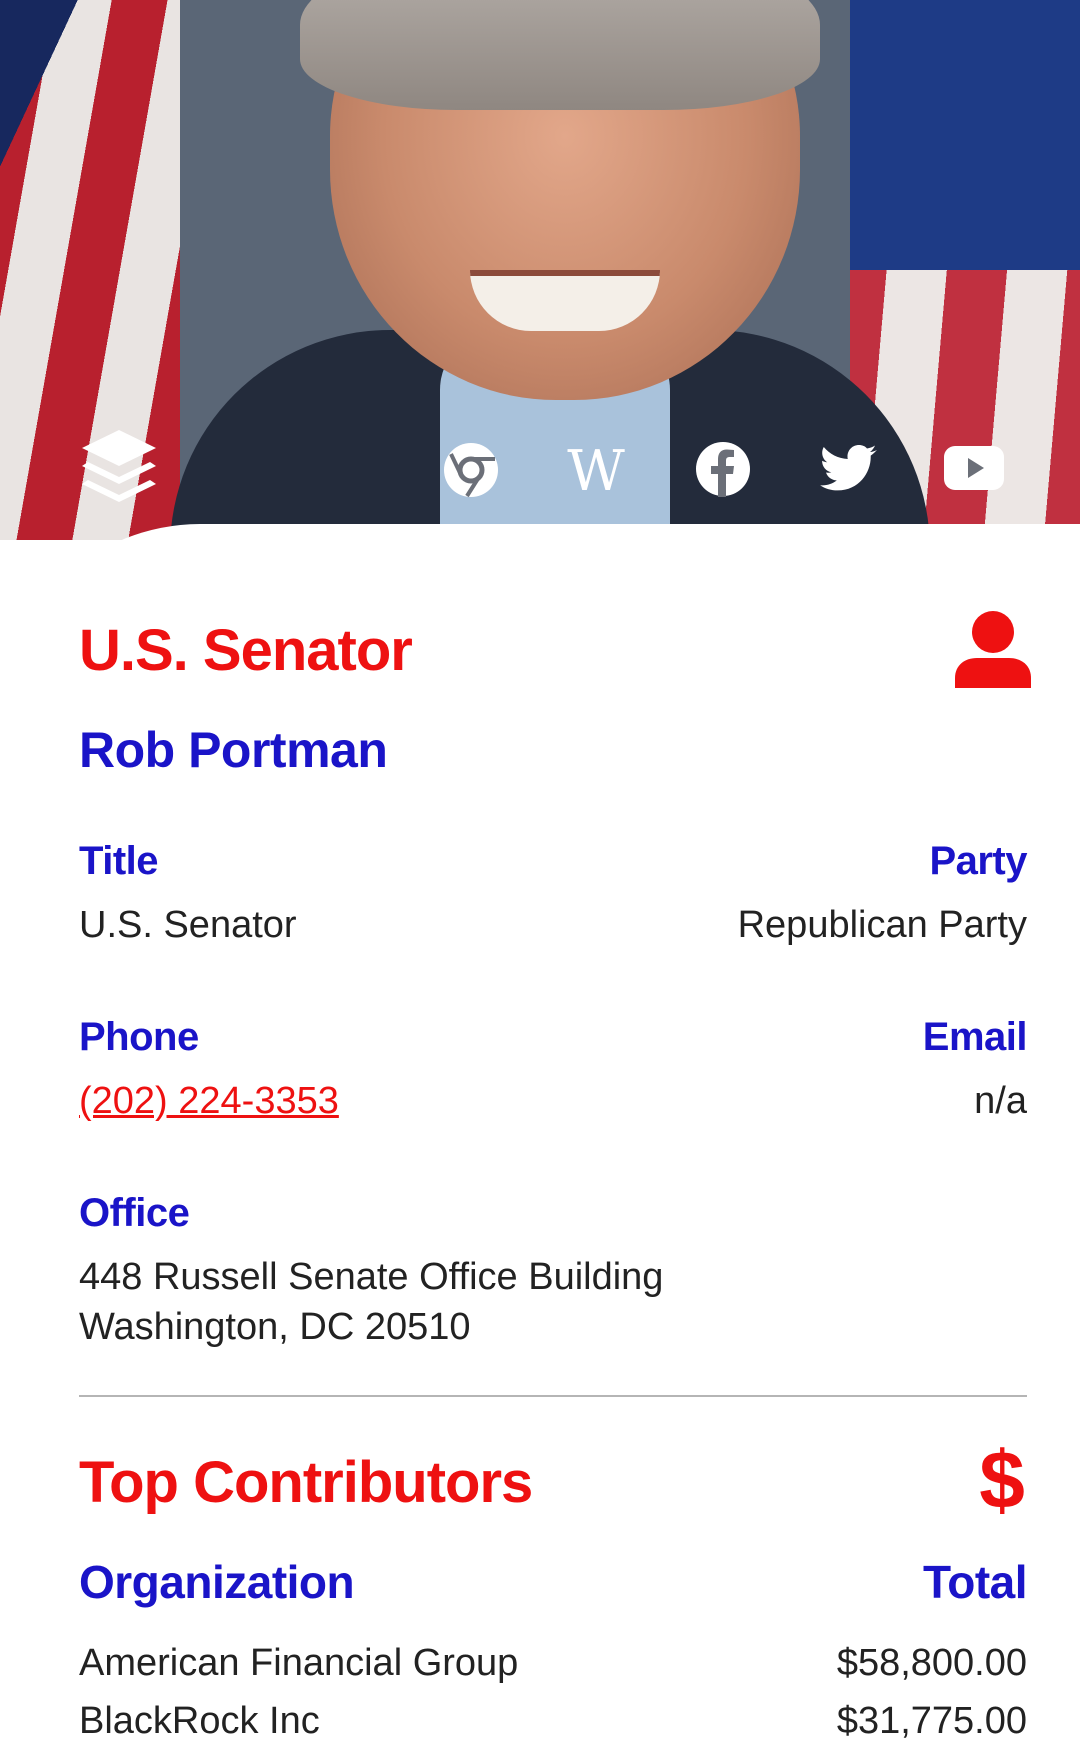  Describe the element at coordinates (553, 1482) in the screenshot. I see `contributors-heading-row: Top Contributors $` at that location.